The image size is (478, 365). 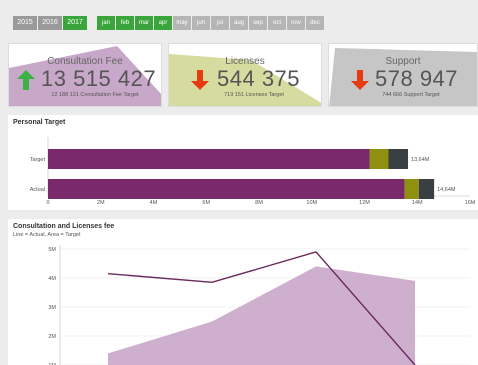 What do you see at coordinates (201, 23) in the screenshot?
I see `month-jun-button: jun` at bounding box center [201, 23].